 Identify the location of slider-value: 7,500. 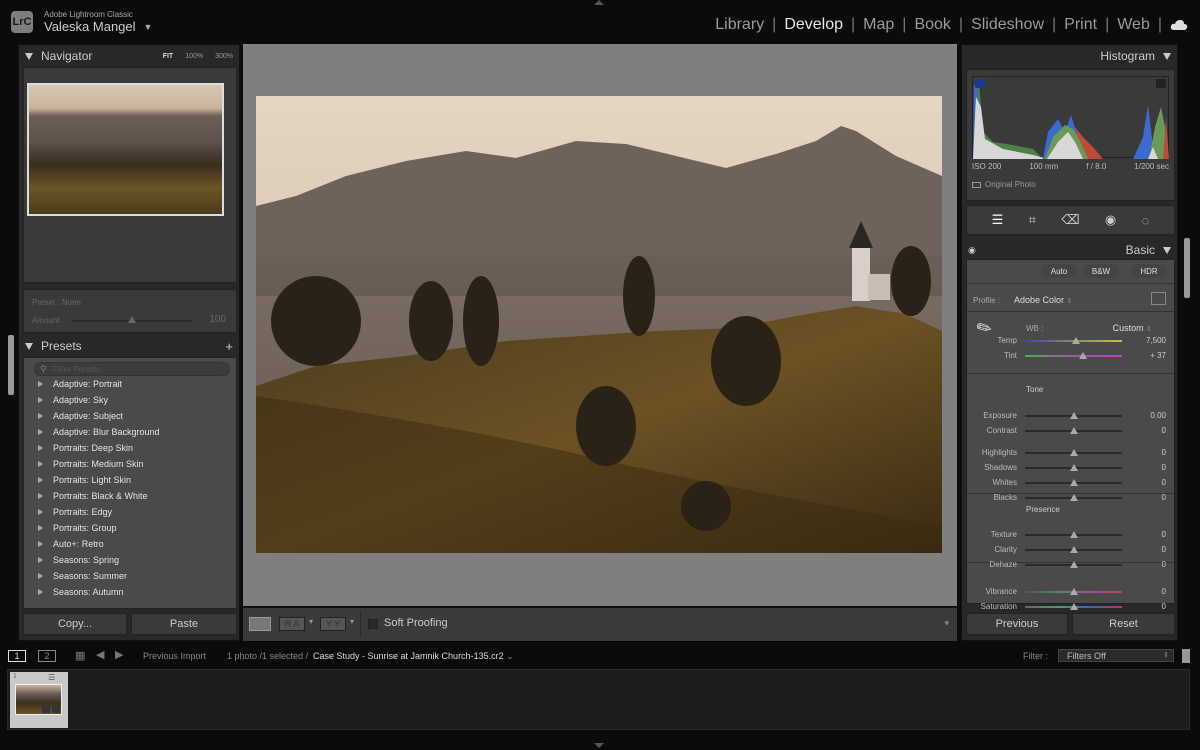
(1156, 340).